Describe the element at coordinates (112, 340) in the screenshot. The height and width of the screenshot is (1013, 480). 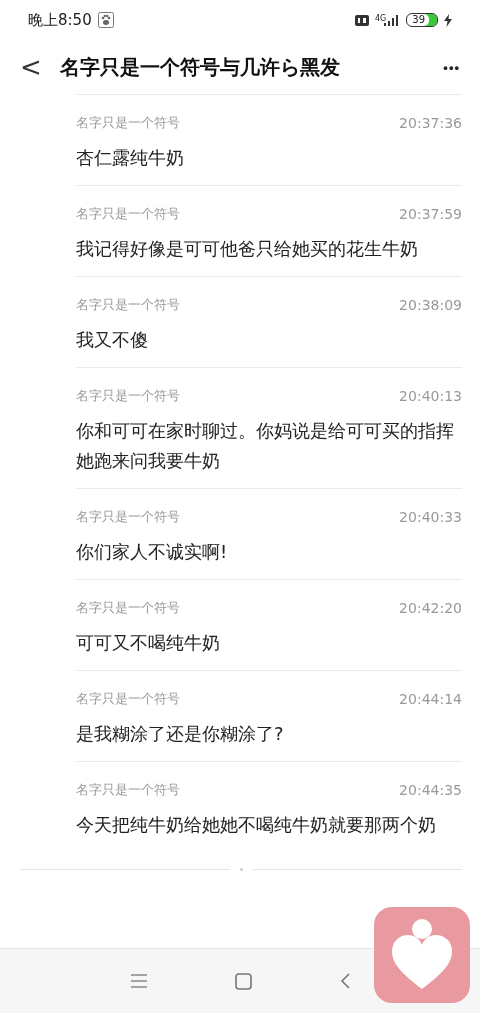
I see `message-text: 我又不傻` at that location.